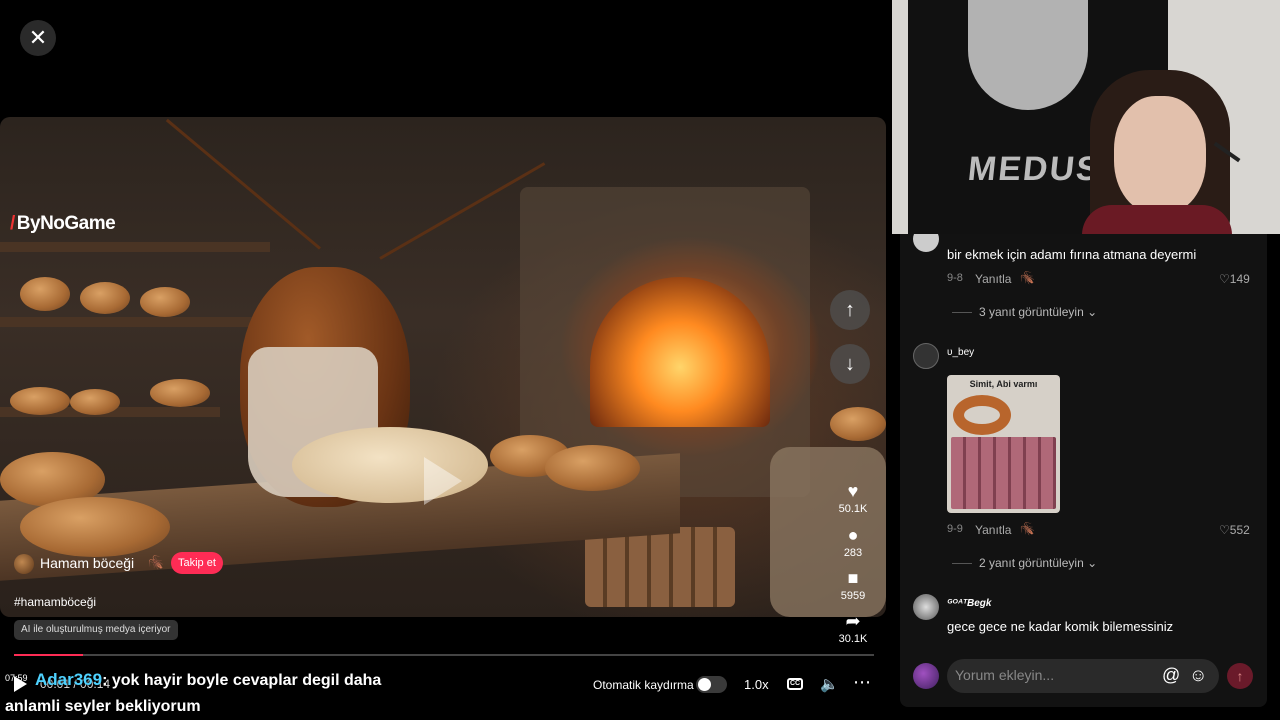 This screenshot has width=1280, height=720. Describe the element at coordinates (1198, 675) in the screenshot. I see `emoji-icon: ☺` at that location.